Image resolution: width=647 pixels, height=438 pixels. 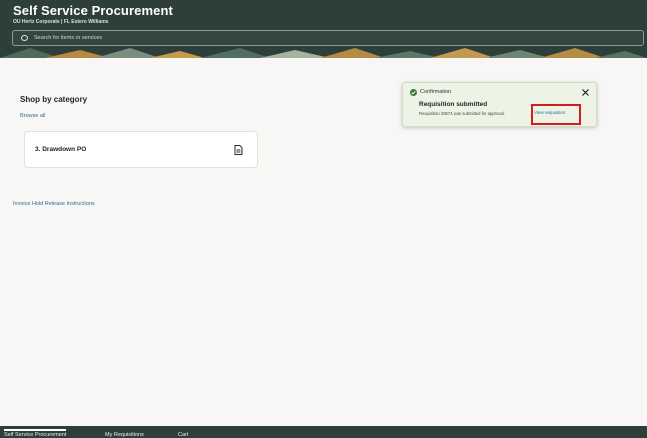 What do you see at coordinates (585, 92) in the screenshot?
I see `close-icon` at bounding box center [585, 92].